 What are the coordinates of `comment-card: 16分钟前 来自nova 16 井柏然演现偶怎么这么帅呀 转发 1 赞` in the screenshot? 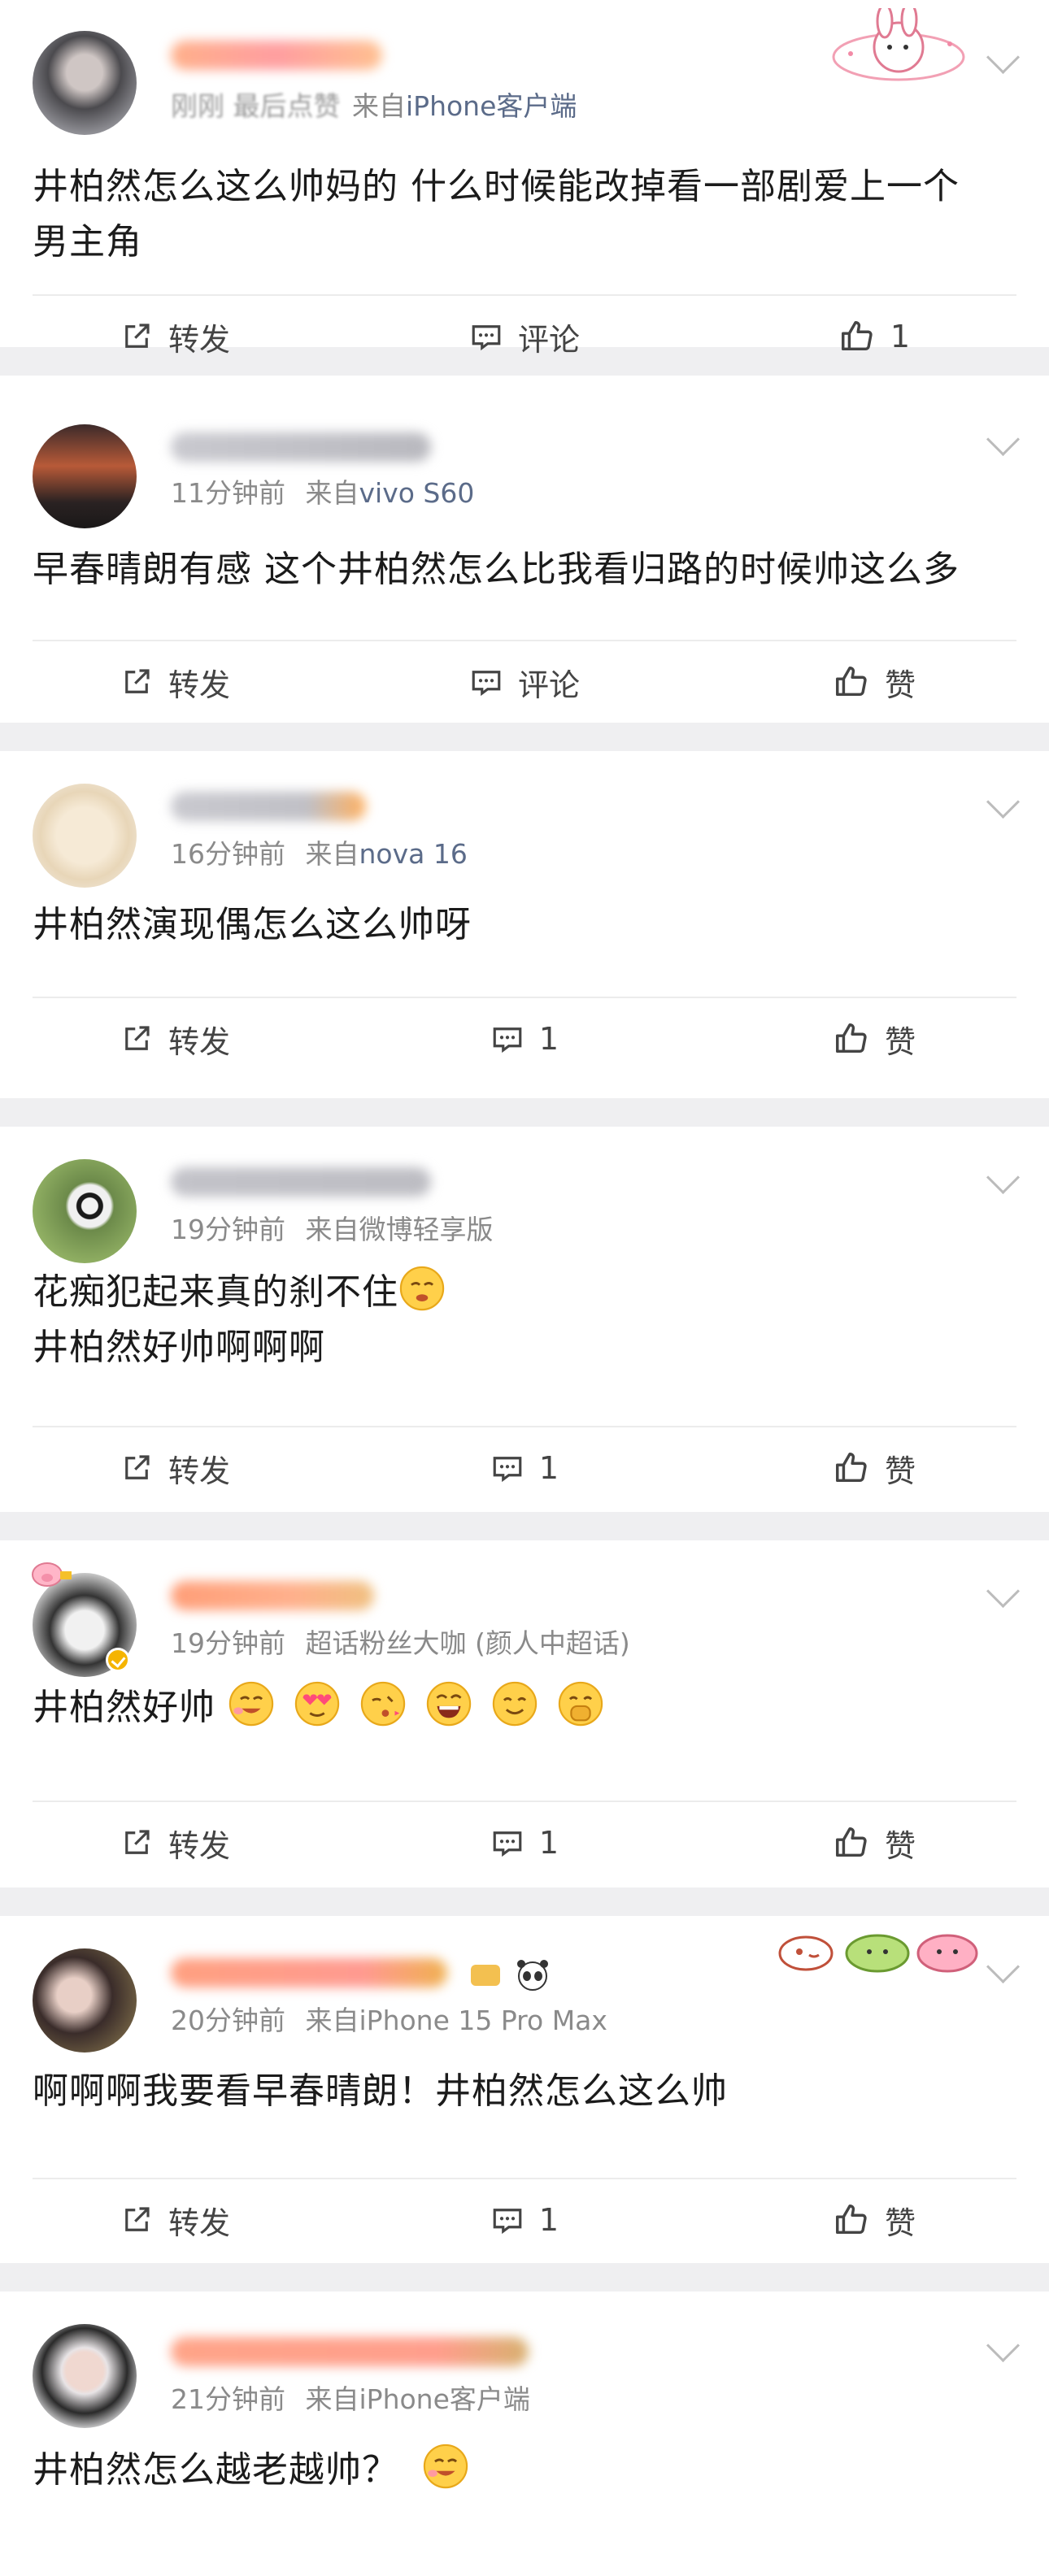 It's located at (524, 924).